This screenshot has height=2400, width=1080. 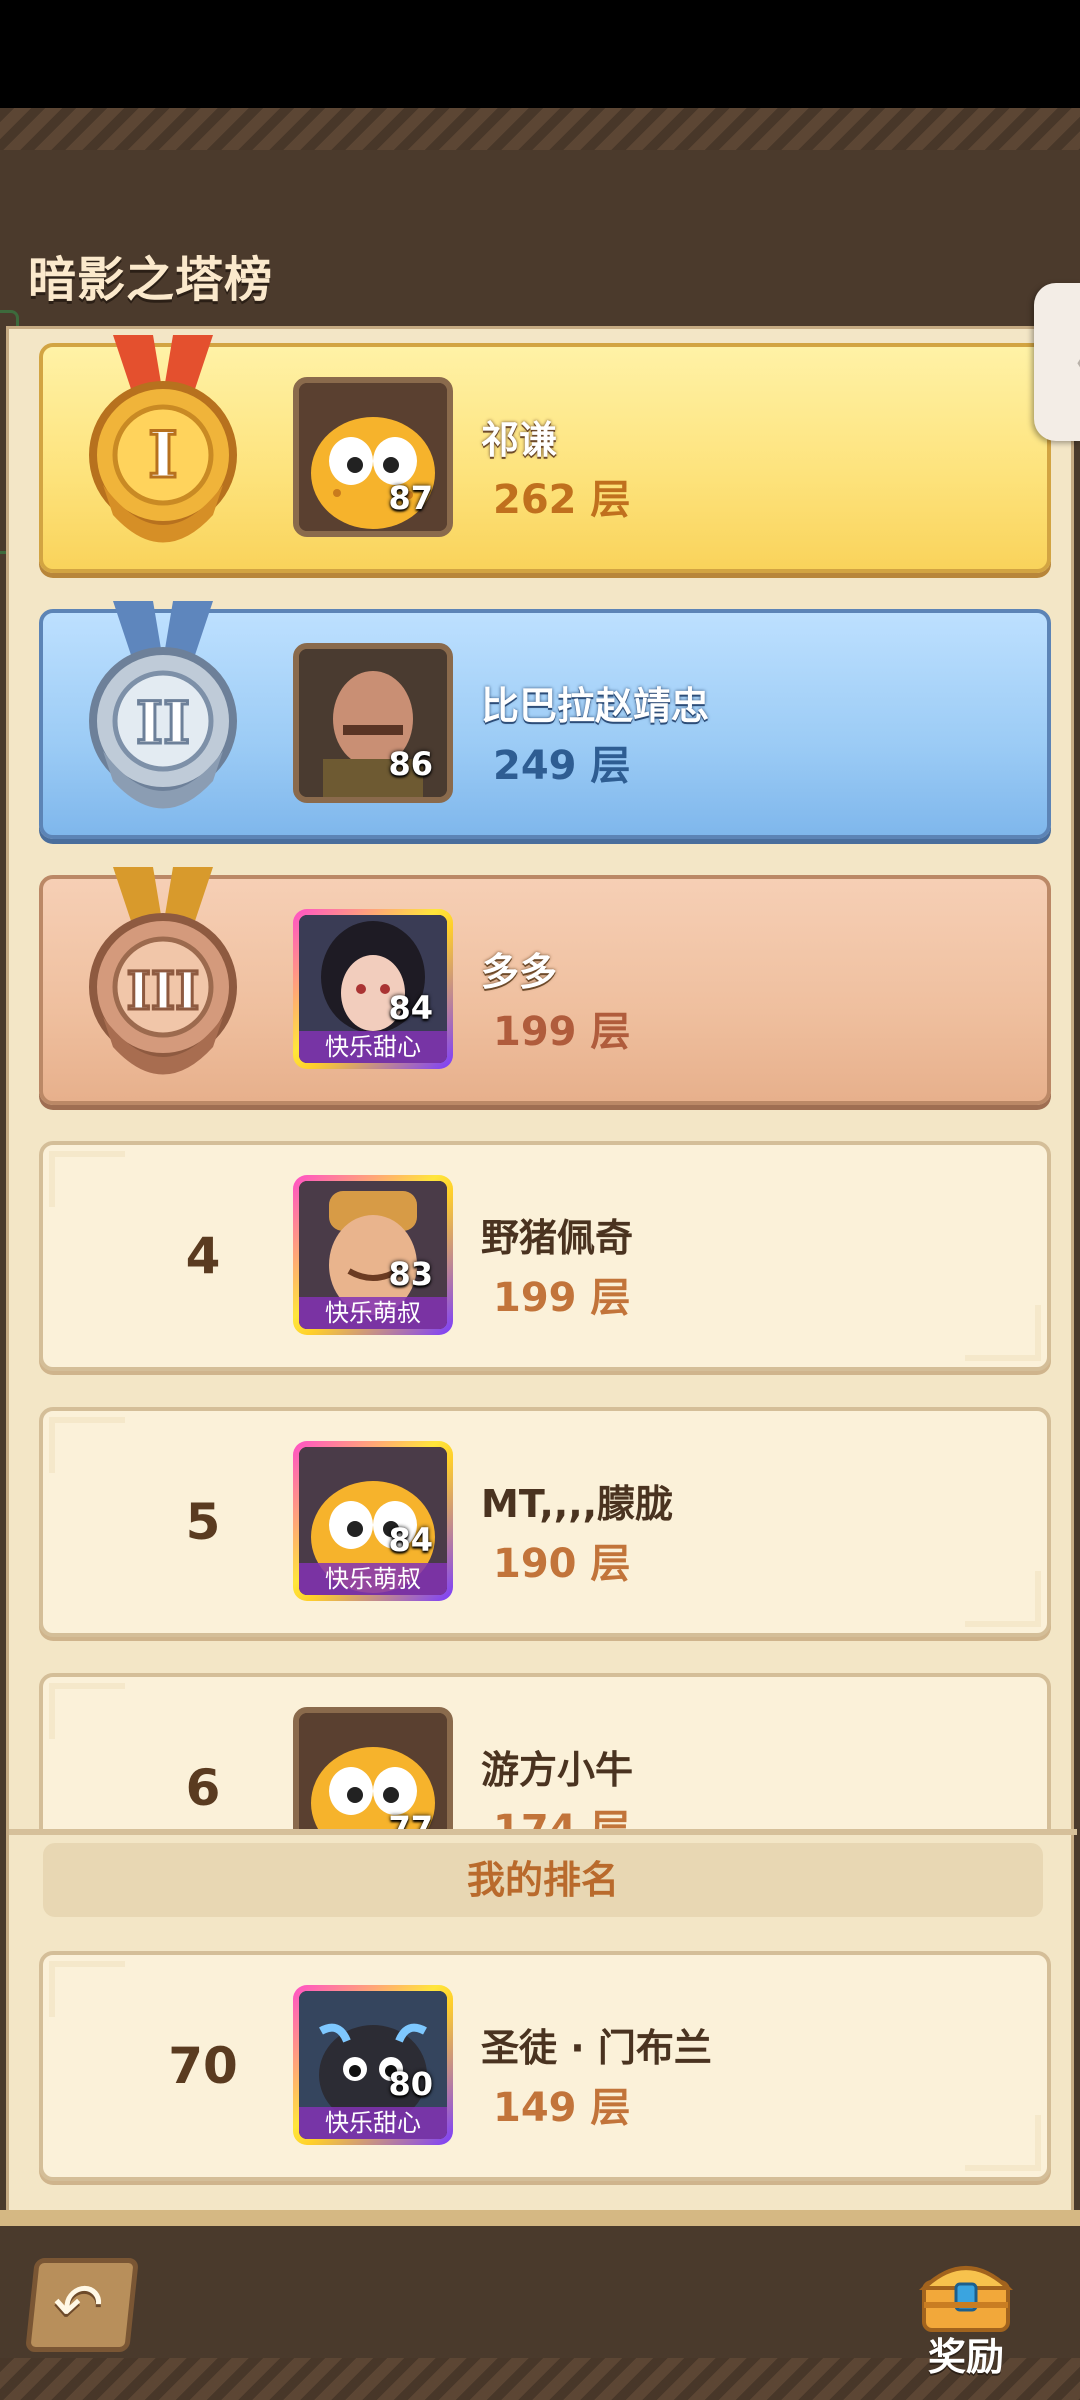 What do you see at coordinates (203, 2066) in the screenshot?
I see `my-rank-number: 70` at bounding box center [203, 2066].